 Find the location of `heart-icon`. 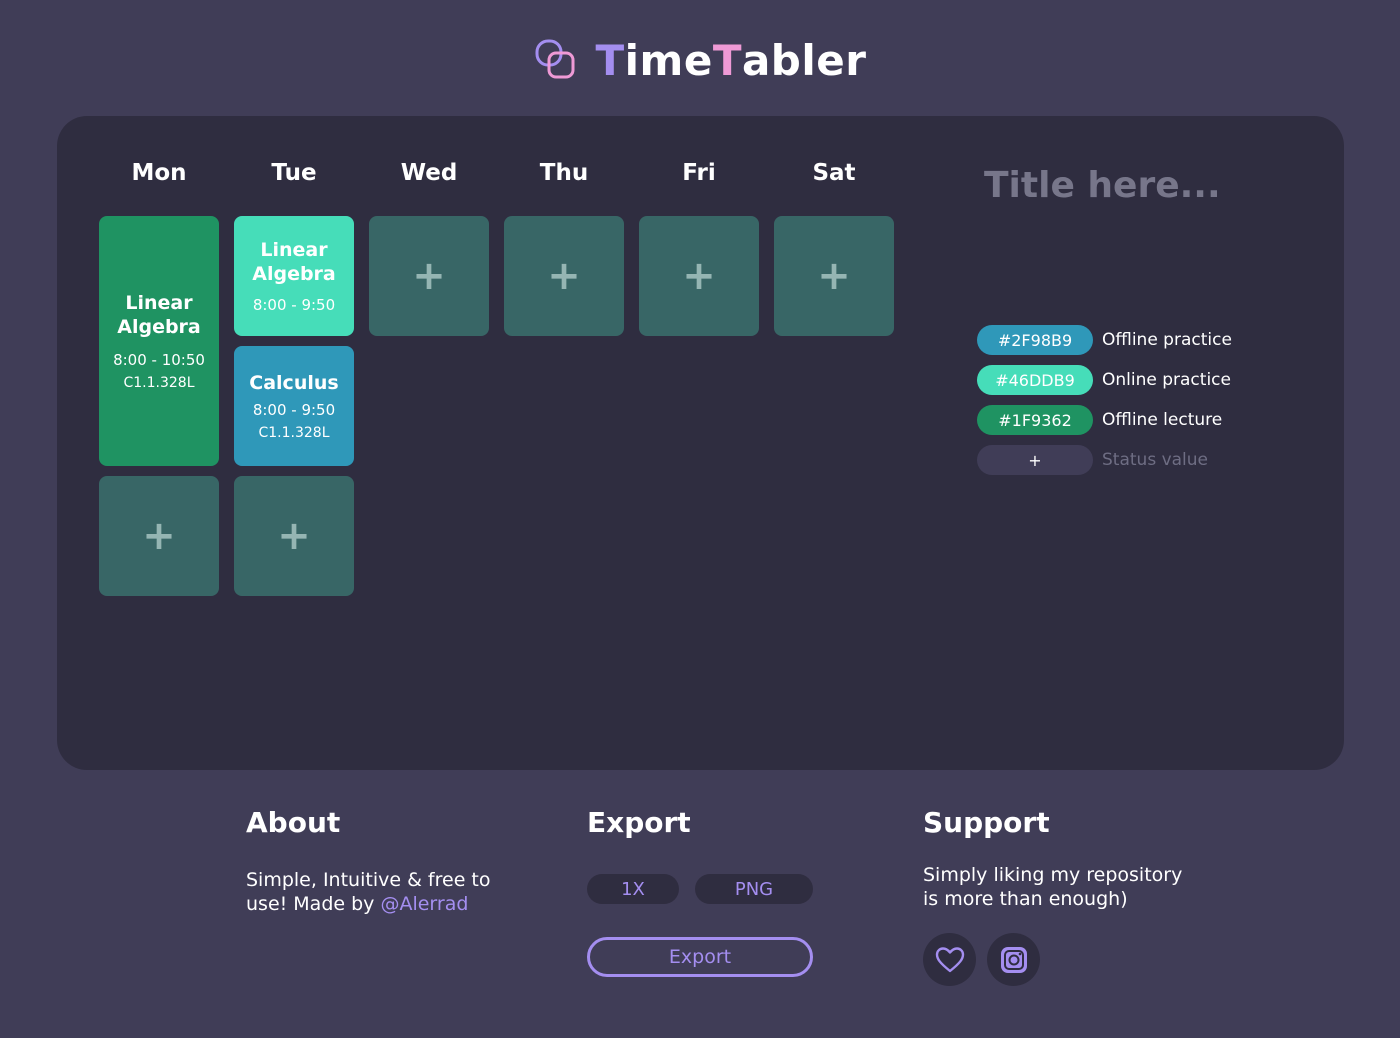

heart-icon is located at coordinates (949, 959).